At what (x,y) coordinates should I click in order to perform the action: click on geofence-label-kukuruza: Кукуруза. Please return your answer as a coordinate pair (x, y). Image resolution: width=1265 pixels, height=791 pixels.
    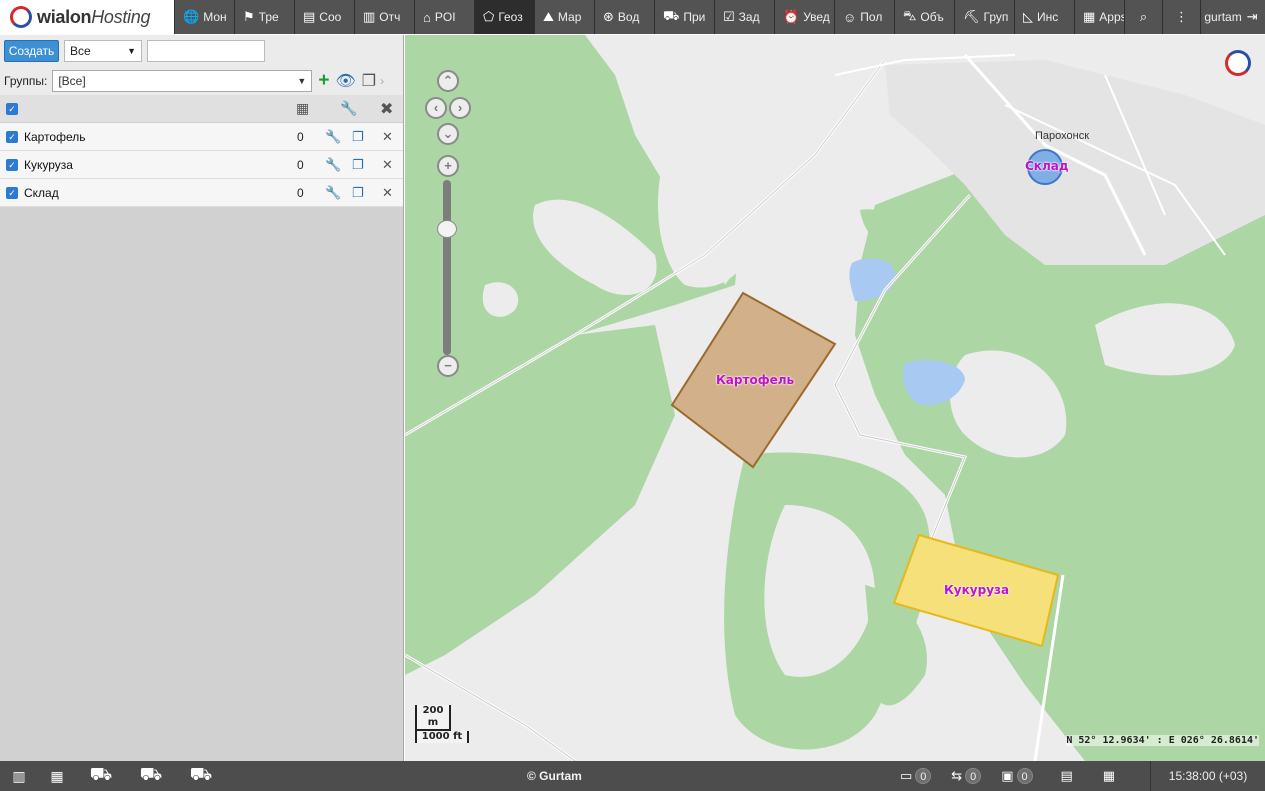
    Looking at the image, I should click on (977, 590).